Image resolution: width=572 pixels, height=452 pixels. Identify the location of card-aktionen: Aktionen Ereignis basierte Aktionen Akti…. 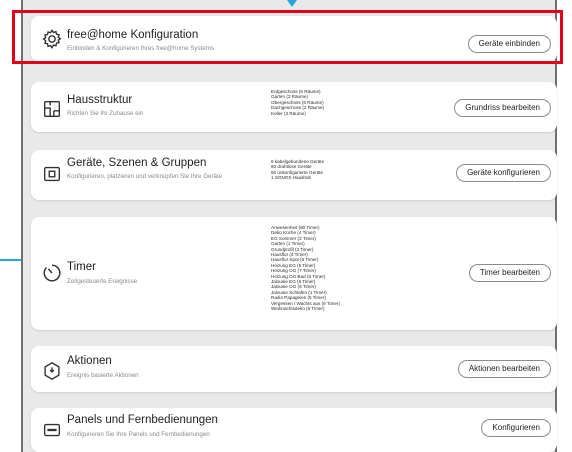
(294, 369).